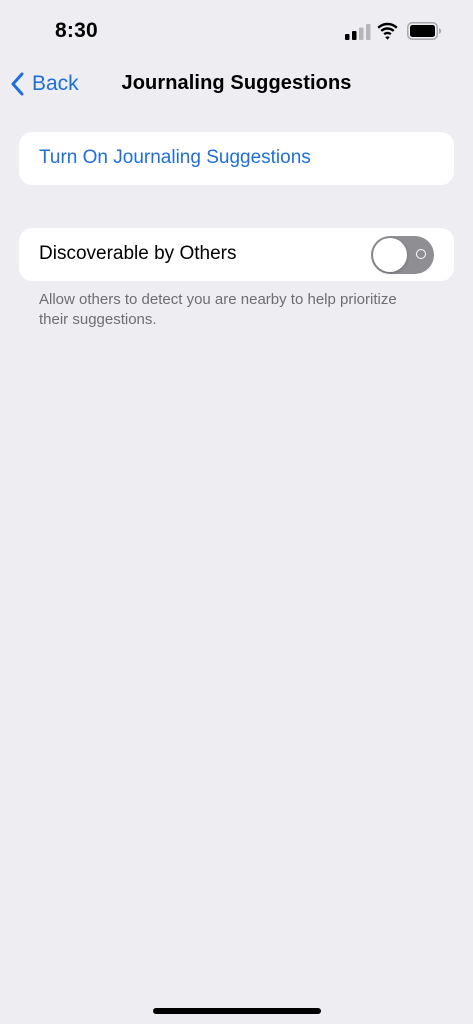 The height and width of the screenshot is (1024, 473). What do you see at coordinates (421, 254) in the screenshot?
I see `toggle-off-indicator-icon` at bounding box center [421, 254].